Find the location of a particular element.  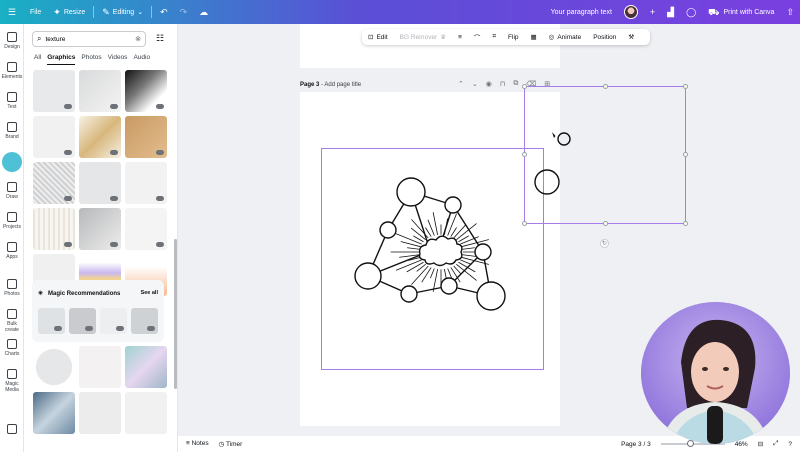

resize-handle-e is located at coordinates (685, 154).